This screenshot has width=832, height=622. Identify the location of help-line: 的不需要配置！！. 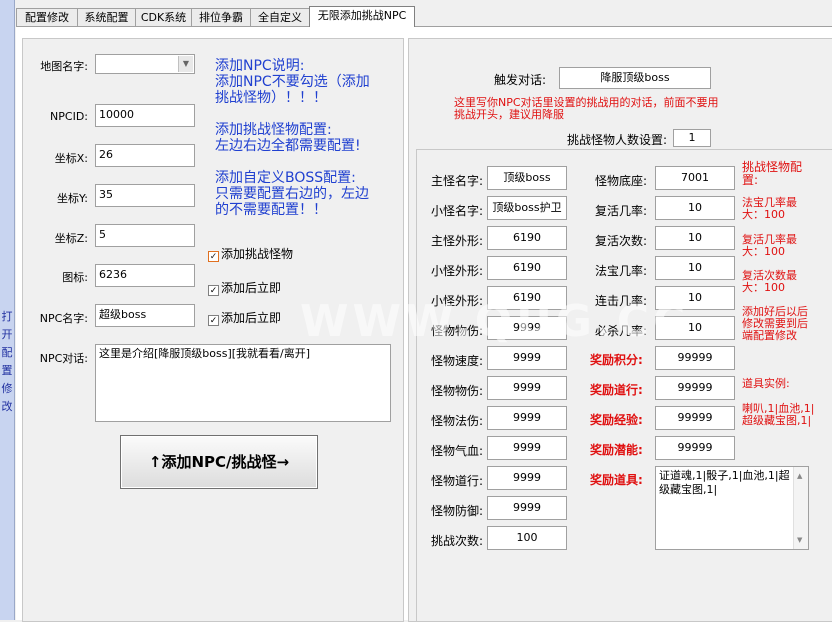
(271, 210).